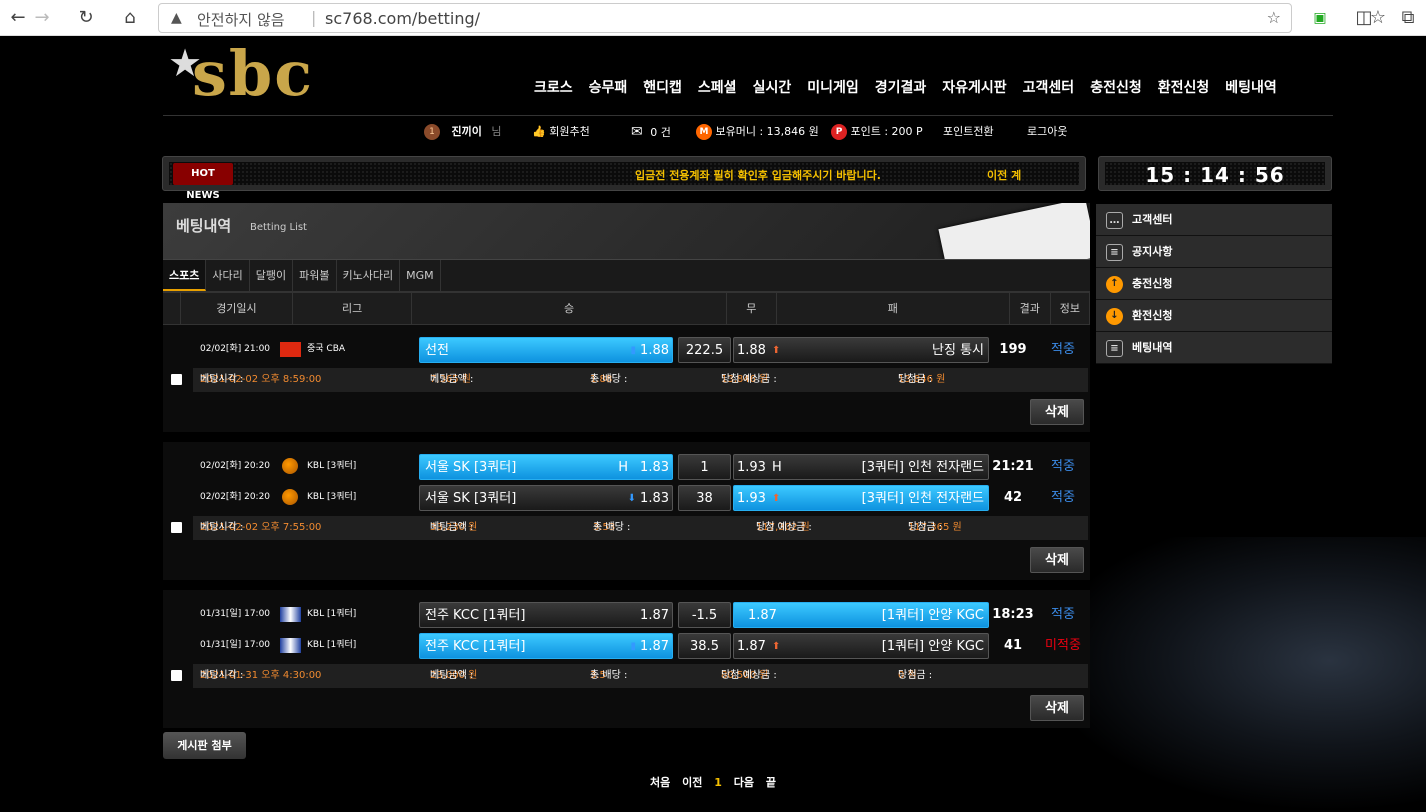 This screenshot has height=812, width=1426. I want to click on point-convert-link: 포인트전환, so click(968, 132).